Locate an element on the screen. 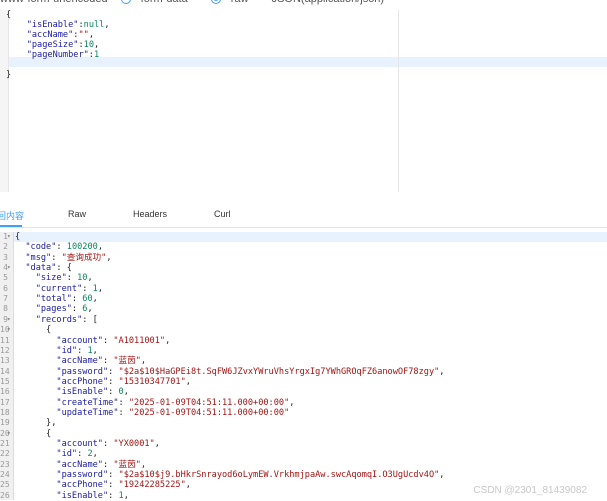  editor-divider is located at coordinates (398, 101).